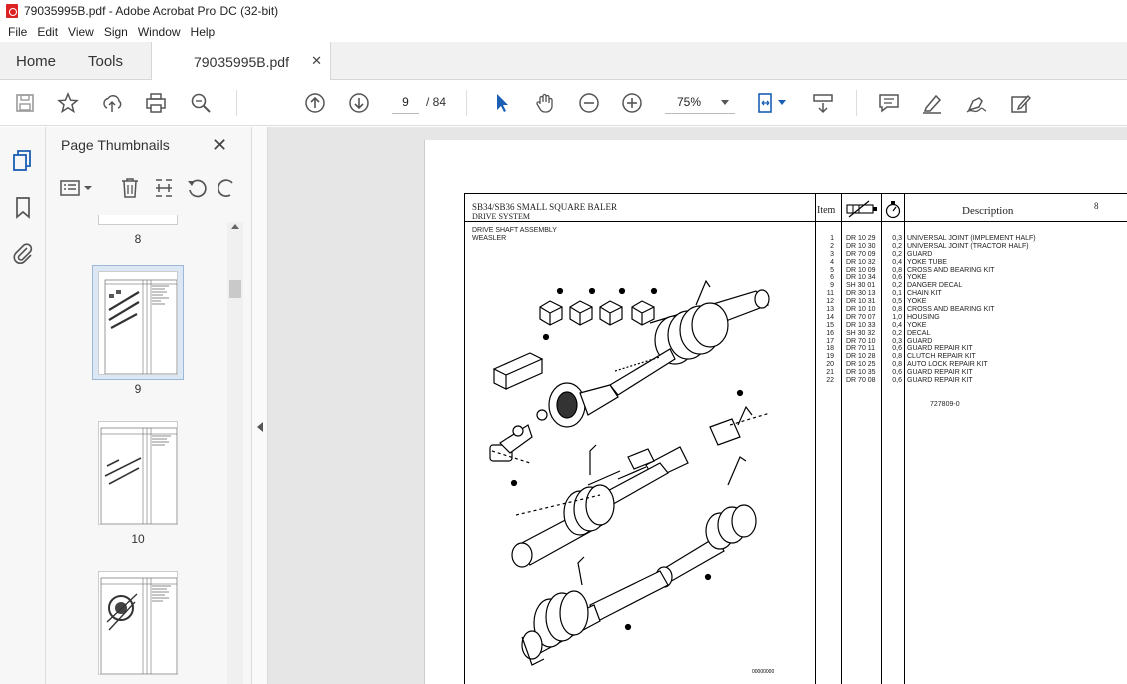  I want to click on parts-cell-item: 22, so click(830, 381).